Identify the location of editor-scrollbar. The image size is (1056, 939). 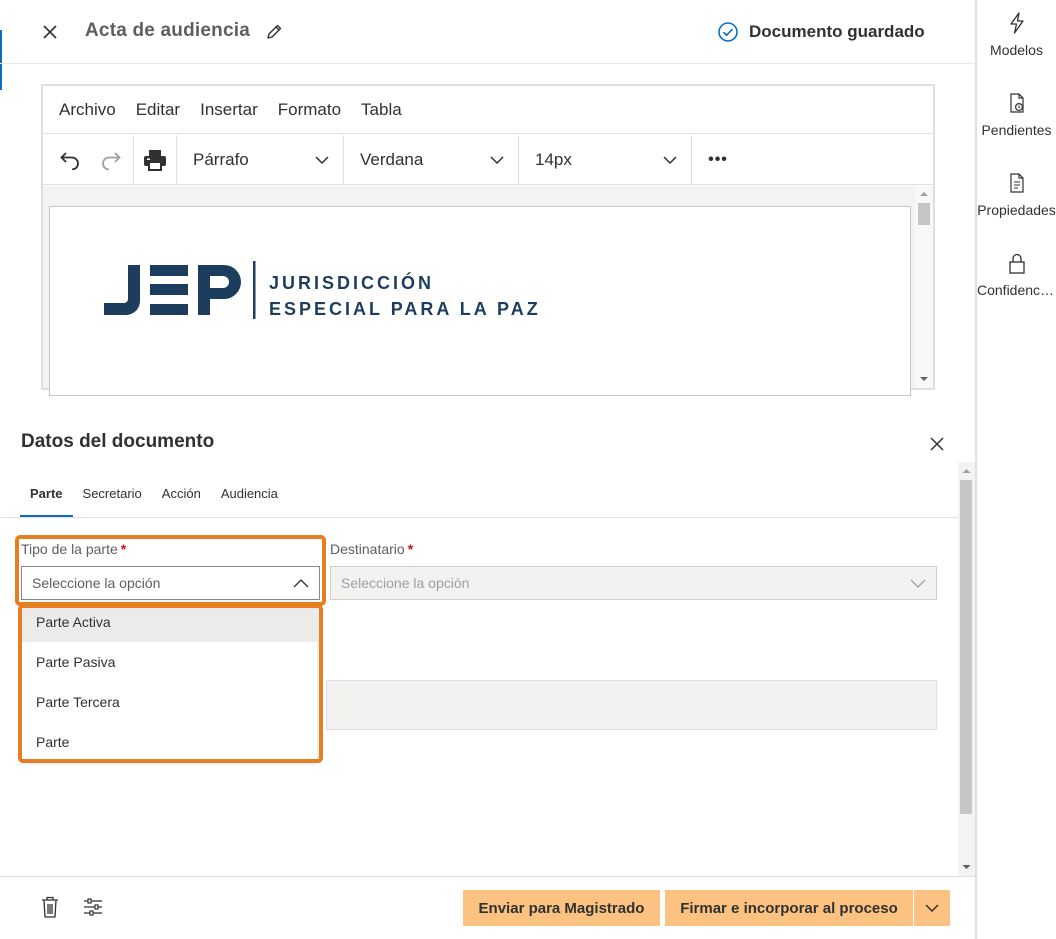
(924, 287).